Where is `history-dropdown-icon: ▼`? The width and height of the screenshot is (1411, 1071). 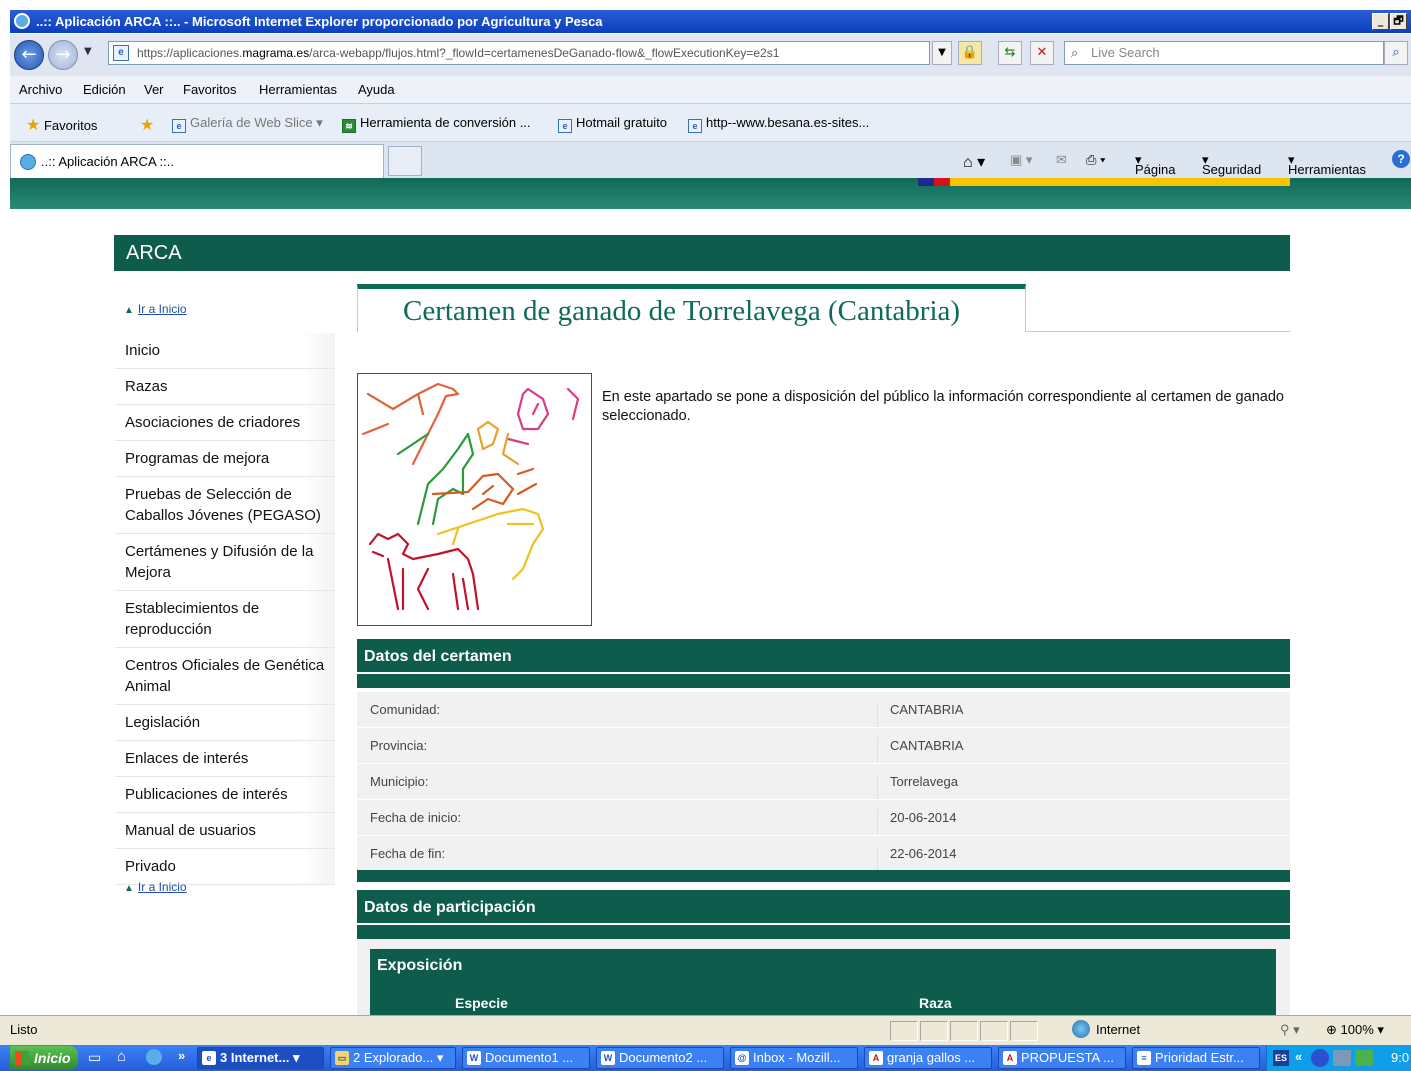
history-dropdown-icon: ▼ is located at coordinates (88, 51).